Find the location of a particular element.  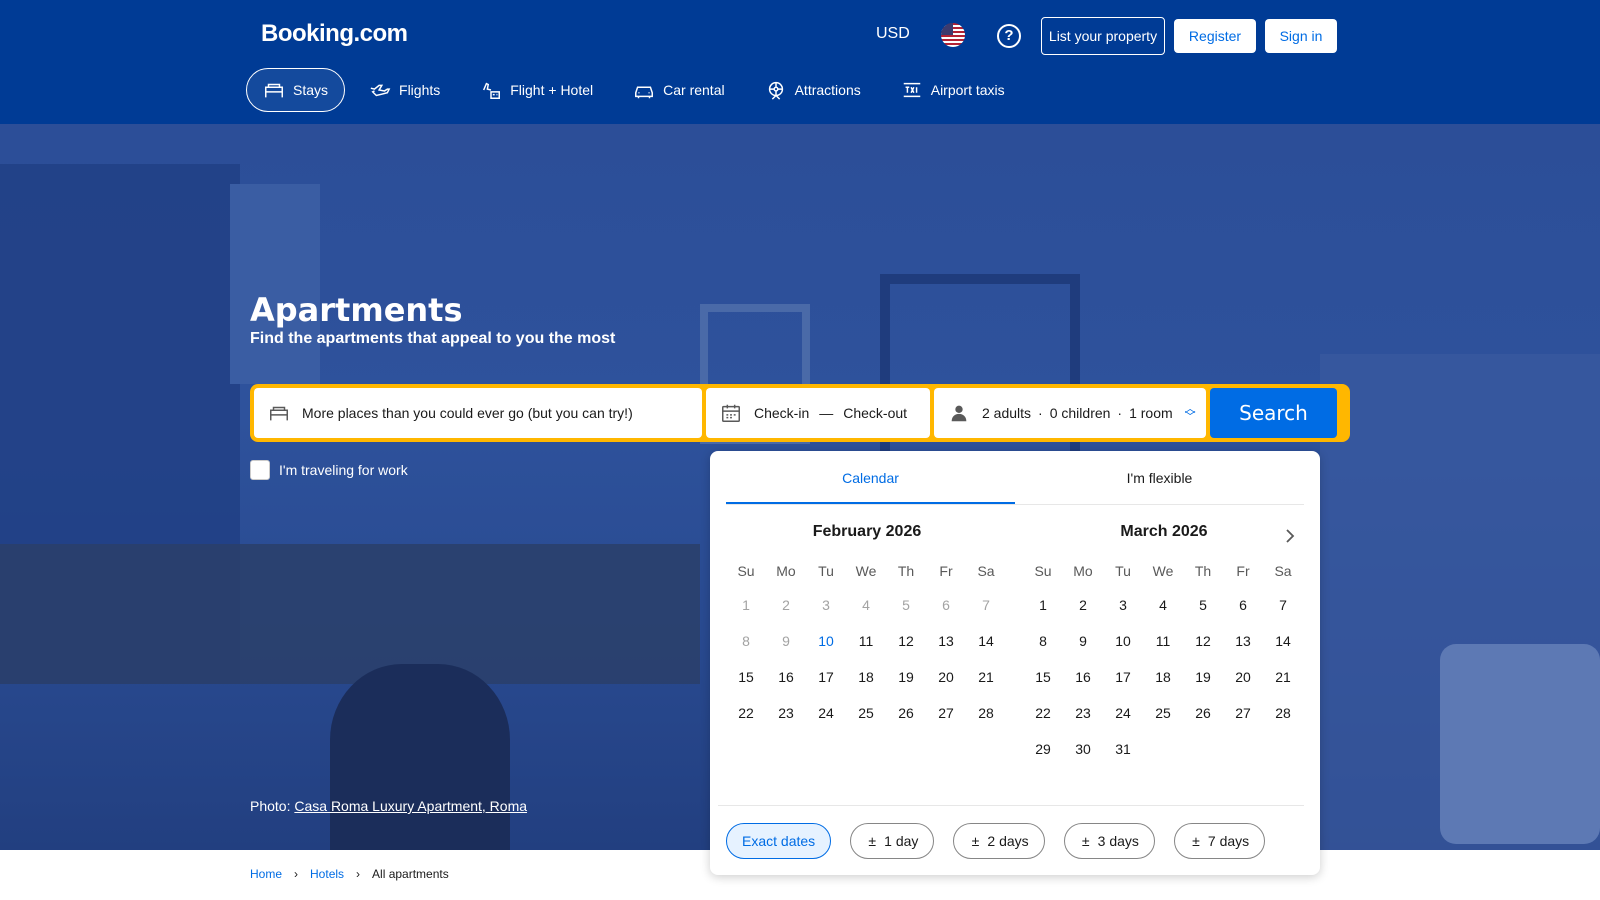

rooms-count: 1 room is located at coordinates (1151, 413).